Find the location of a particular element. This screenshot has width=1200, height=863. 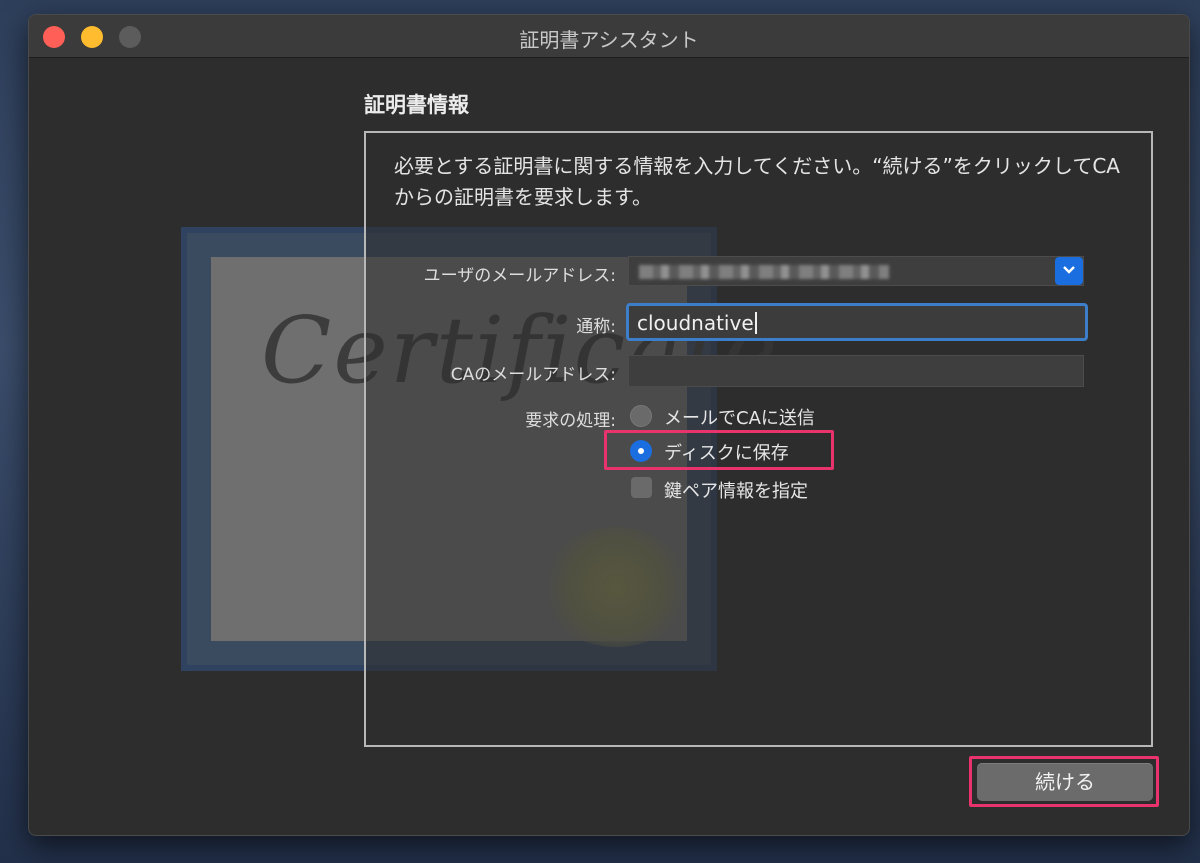

request-label: 要求の処理: is located at coordinates (570, 421).